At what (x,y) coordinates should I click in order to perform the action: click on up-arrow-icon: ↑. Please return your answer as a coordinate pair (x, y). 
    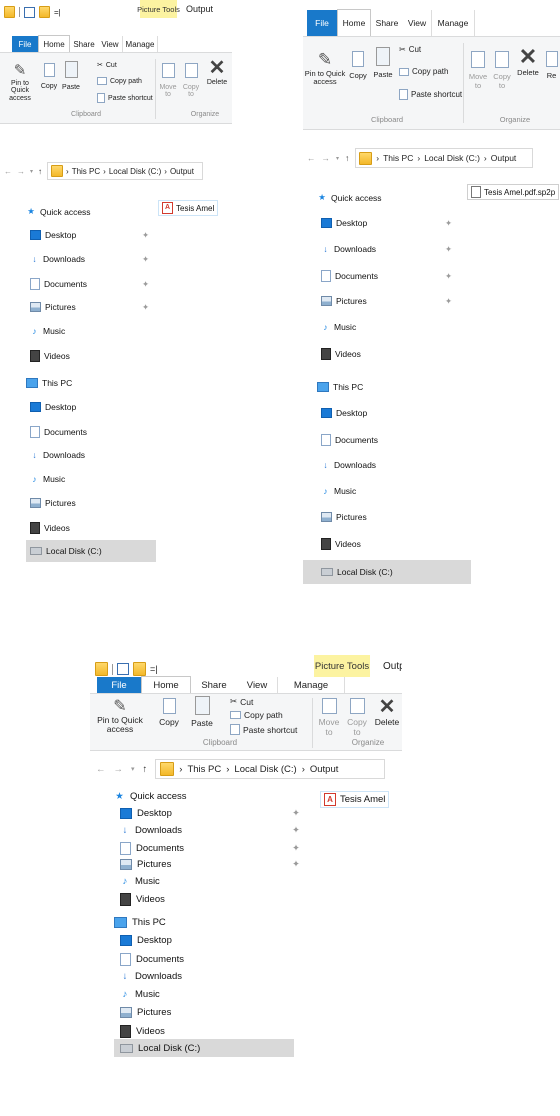
    Looking at the image, I should click on (347, 158).